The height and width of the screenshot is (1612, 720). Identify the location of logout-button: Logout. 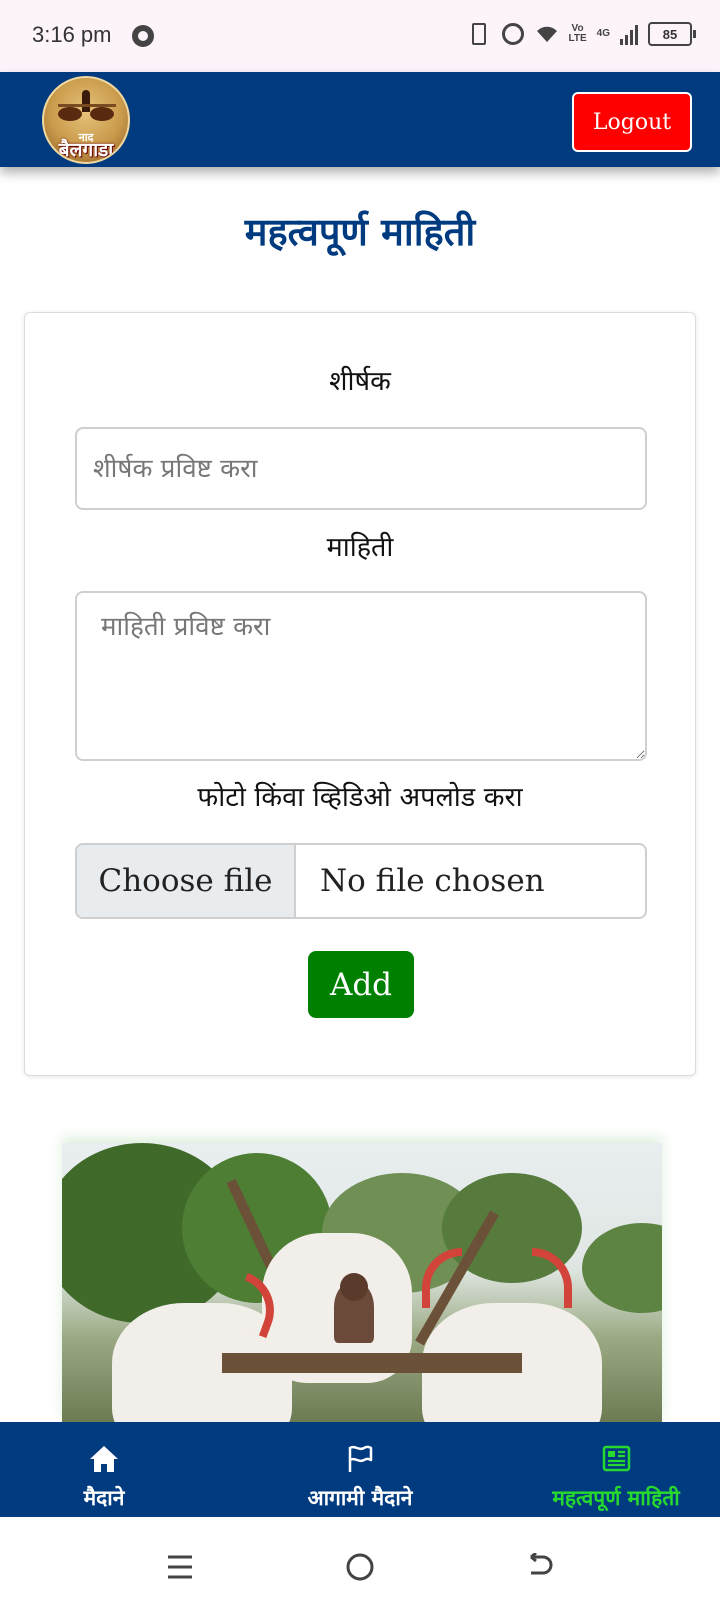
(632, 122).